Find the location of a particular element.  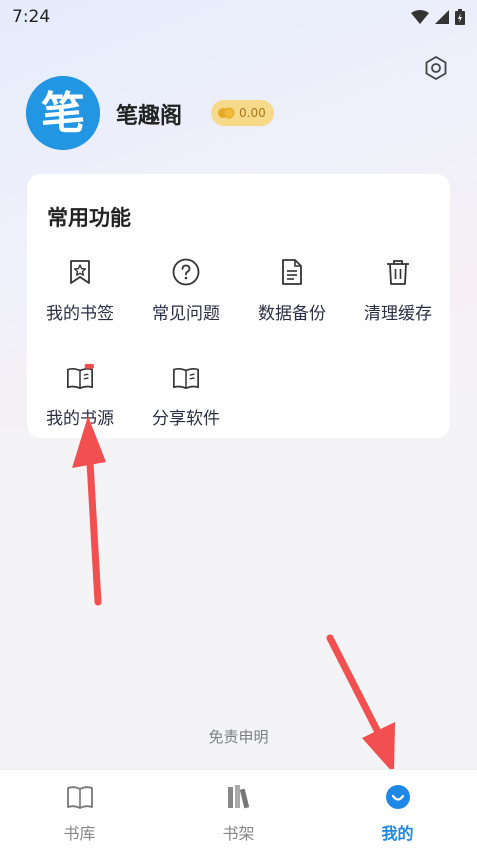

avatar: 笔 is located at coordinates (63, 113).